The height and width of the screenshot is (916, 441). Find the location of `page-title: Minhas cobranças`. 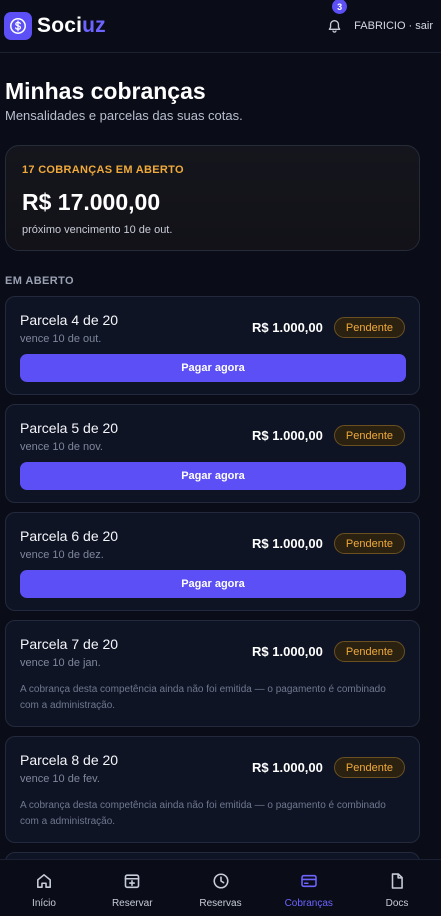

page-title: Minhas cobranças is located at coordinates (105, 91).